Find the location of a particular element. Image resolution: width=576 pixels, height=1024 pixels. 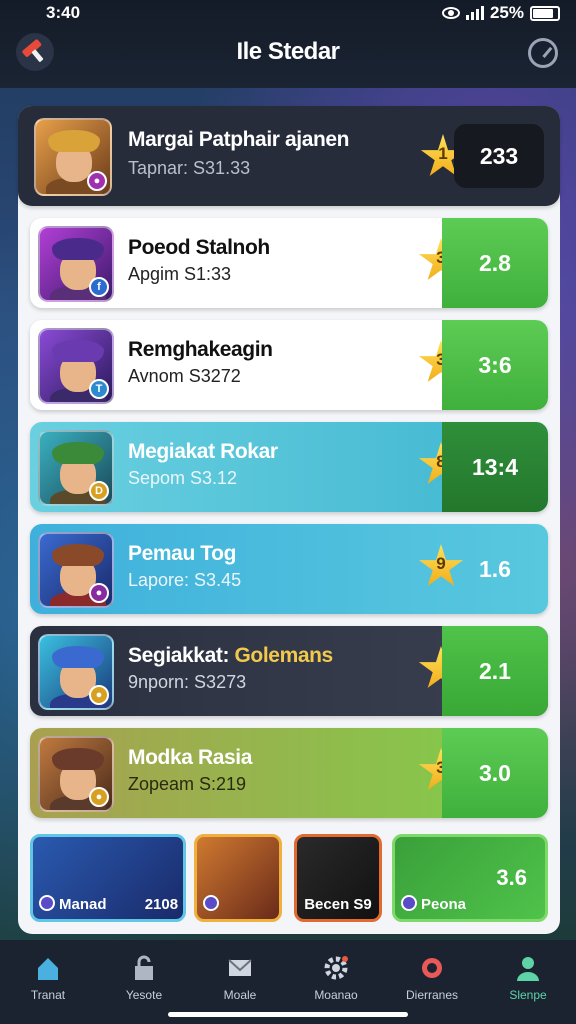

player-row: f Poeod Stalnoh Apgim S1:33 3 2.8 is located at coordinates (289, 263).